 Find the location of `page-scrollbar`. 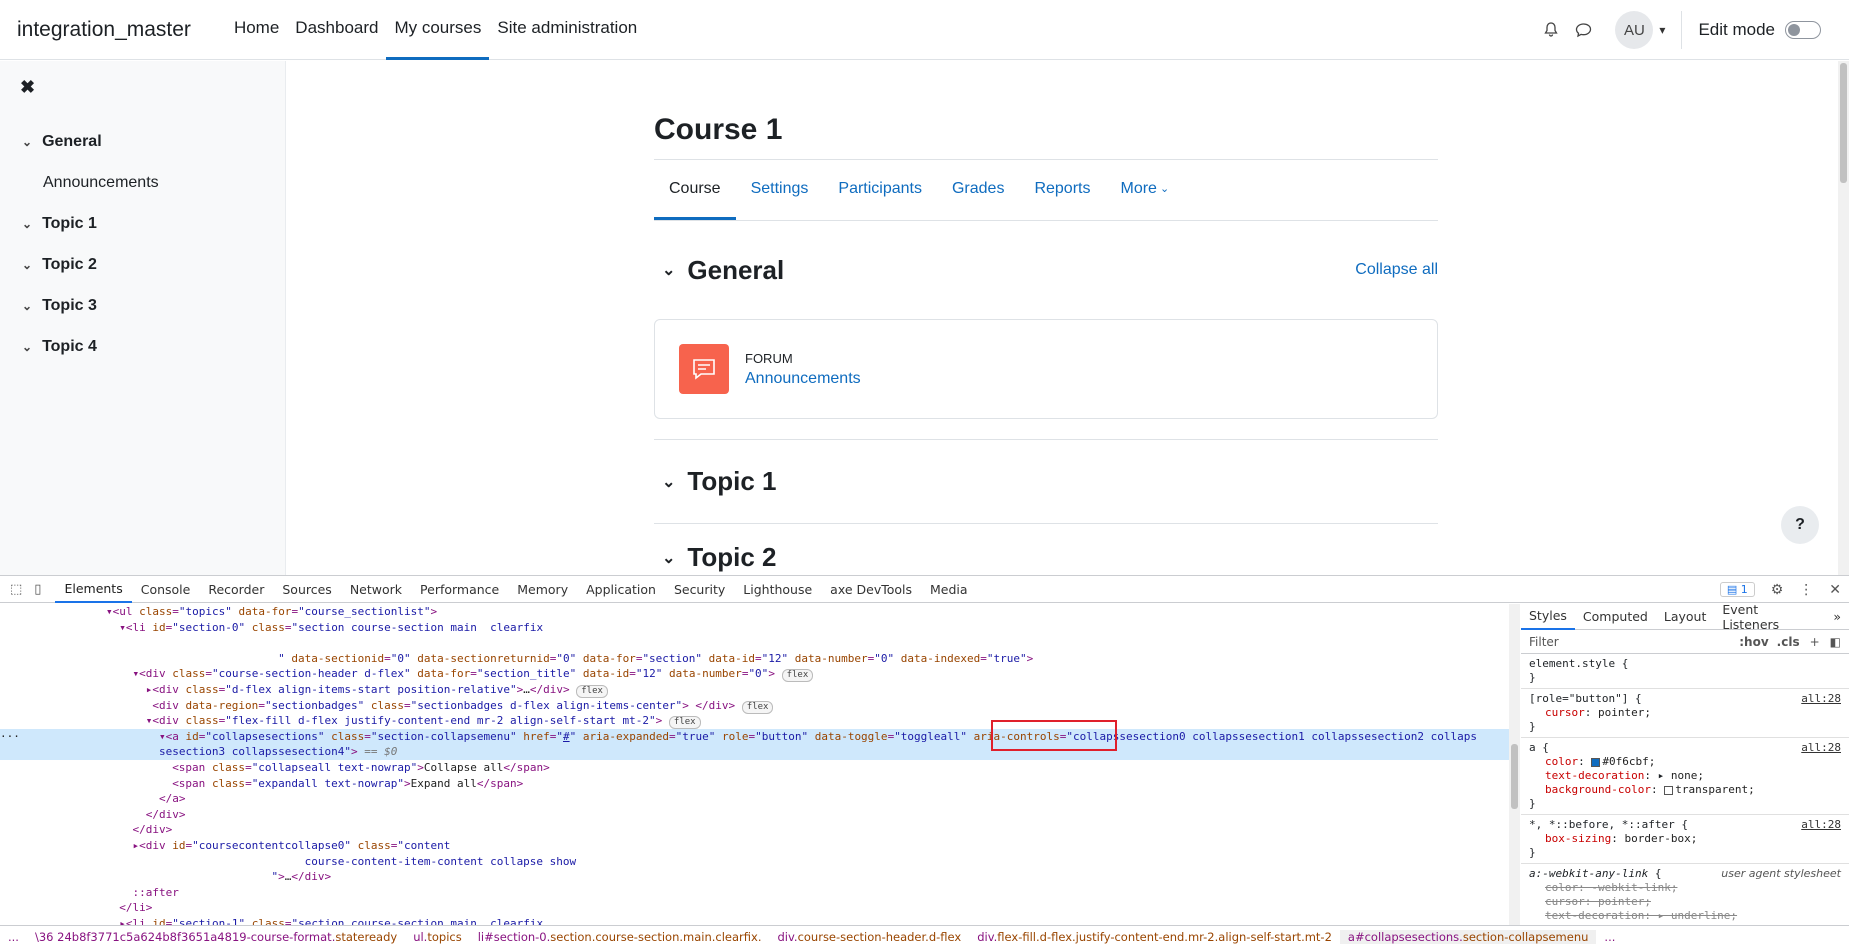

page-scrollbar is located at coordinates (1843, 318).